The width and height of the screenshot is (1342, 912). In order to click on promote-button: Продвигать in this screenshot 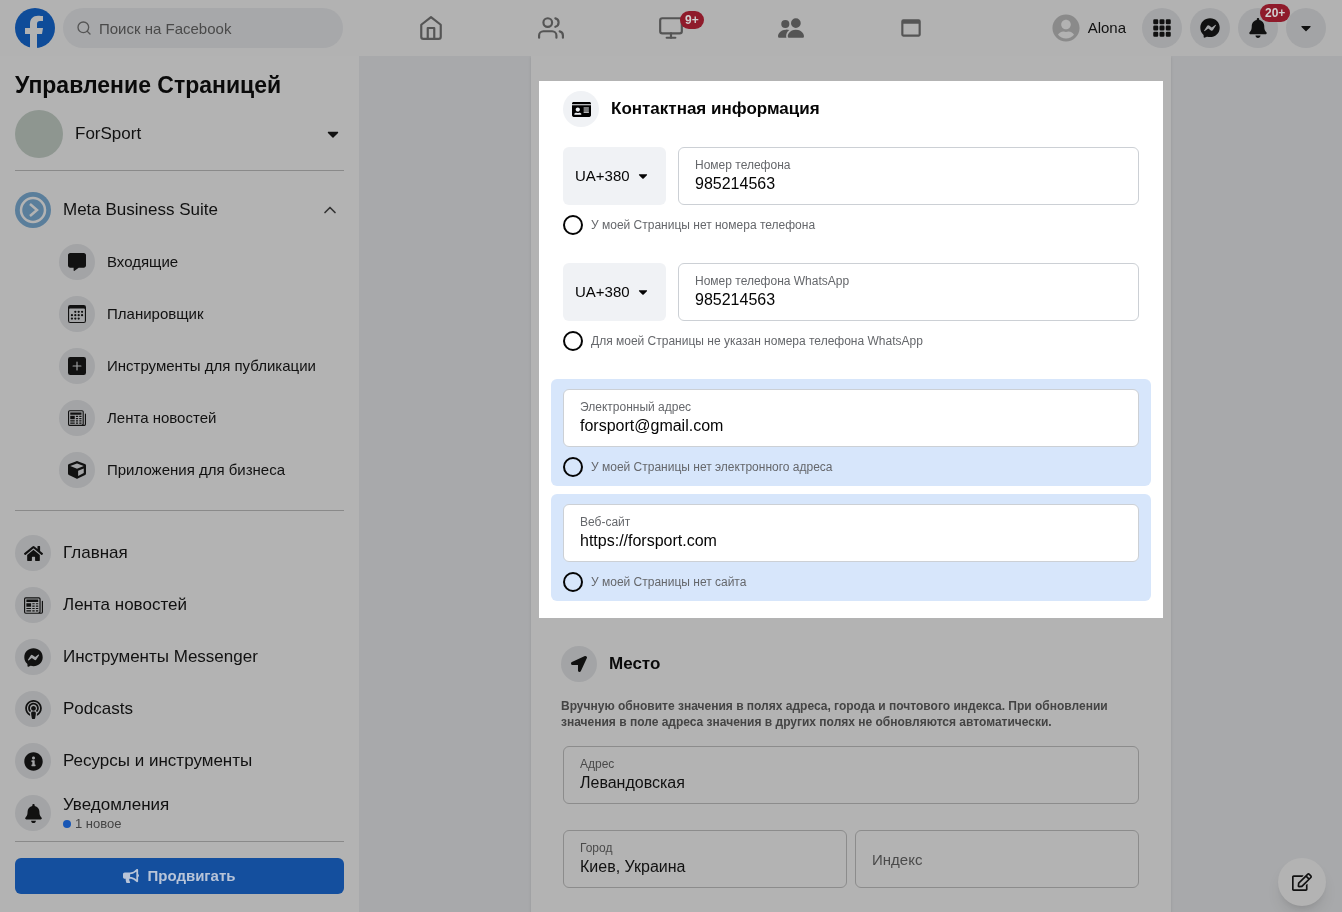, I will do `click(179, 876)`.